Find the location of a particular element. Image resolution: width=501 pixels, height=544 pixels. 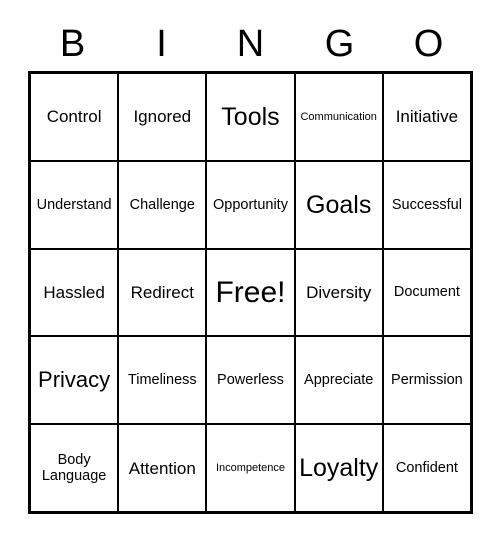

bingo-cell-label: Confident is located at coordinates (426, 467).